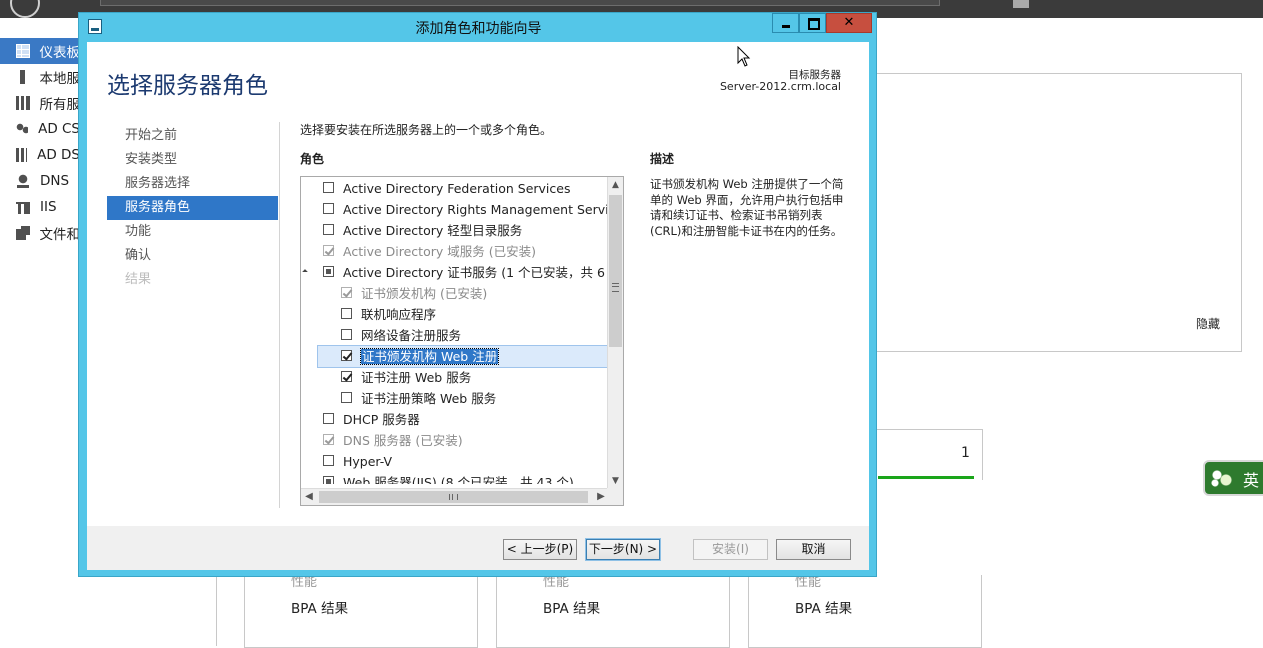 Image resolution: width=1263 pixels, height=648 pixels. What do you see at coordinates (192, 232) in the screenshot?
I see `step-features: 功能` at bounding box center [192, 232].